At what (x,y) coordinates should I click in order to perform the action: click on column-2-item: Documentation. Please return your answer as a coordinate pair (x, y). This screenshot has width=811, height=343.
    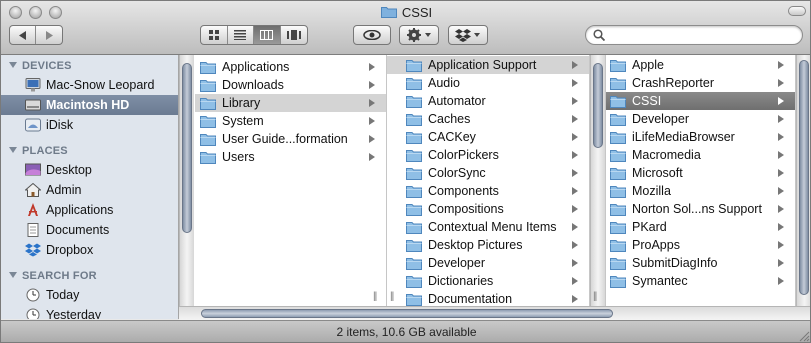
    Looking at the image, I should click on (488, 298).